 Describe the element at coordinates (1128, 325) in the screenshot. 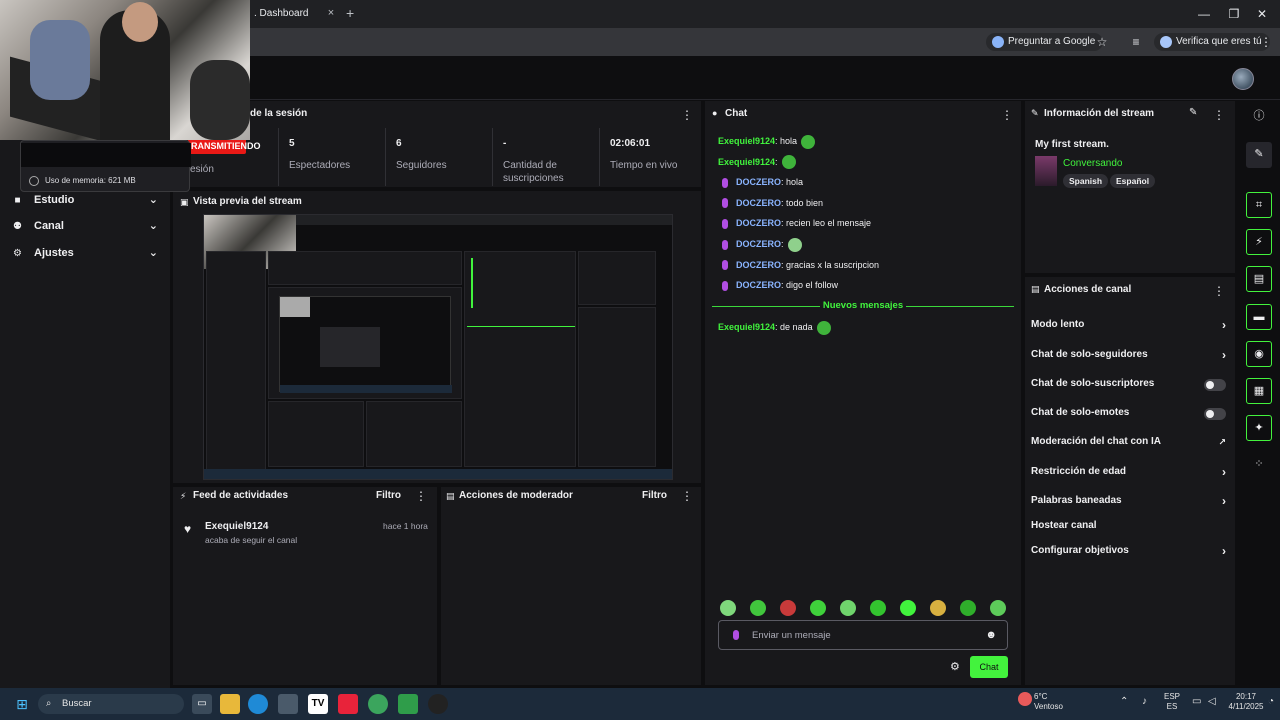

I see `channel-action-modo-lento: Modo lento ›` at that location.